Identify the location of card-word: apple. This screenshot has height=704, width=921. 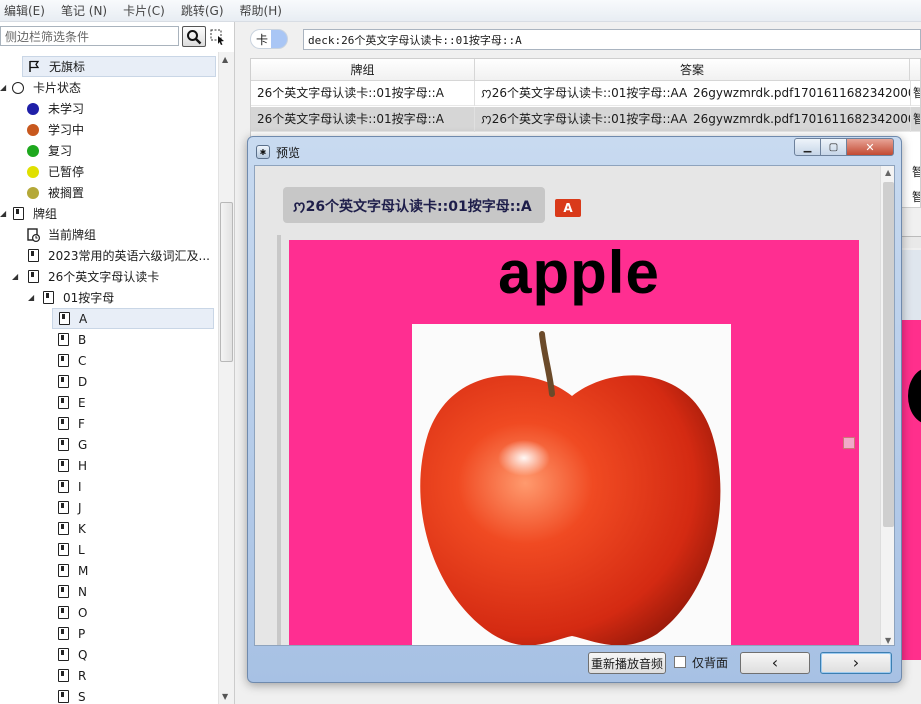
(579, 273).